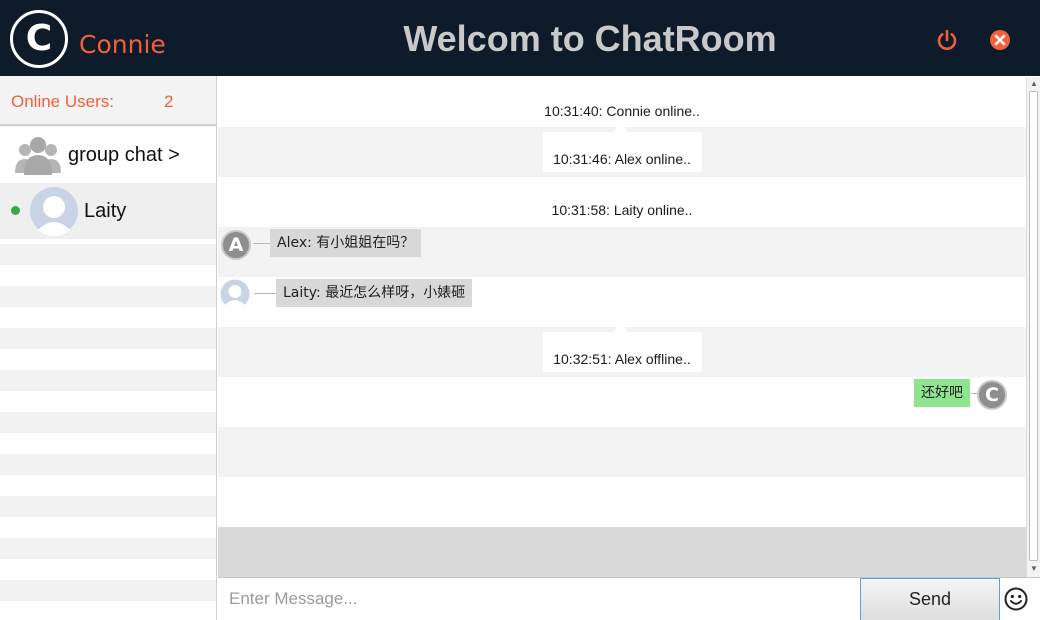 The image size is (1040, 620). I want to click on laity-avatar-icon, so click(235, 294).